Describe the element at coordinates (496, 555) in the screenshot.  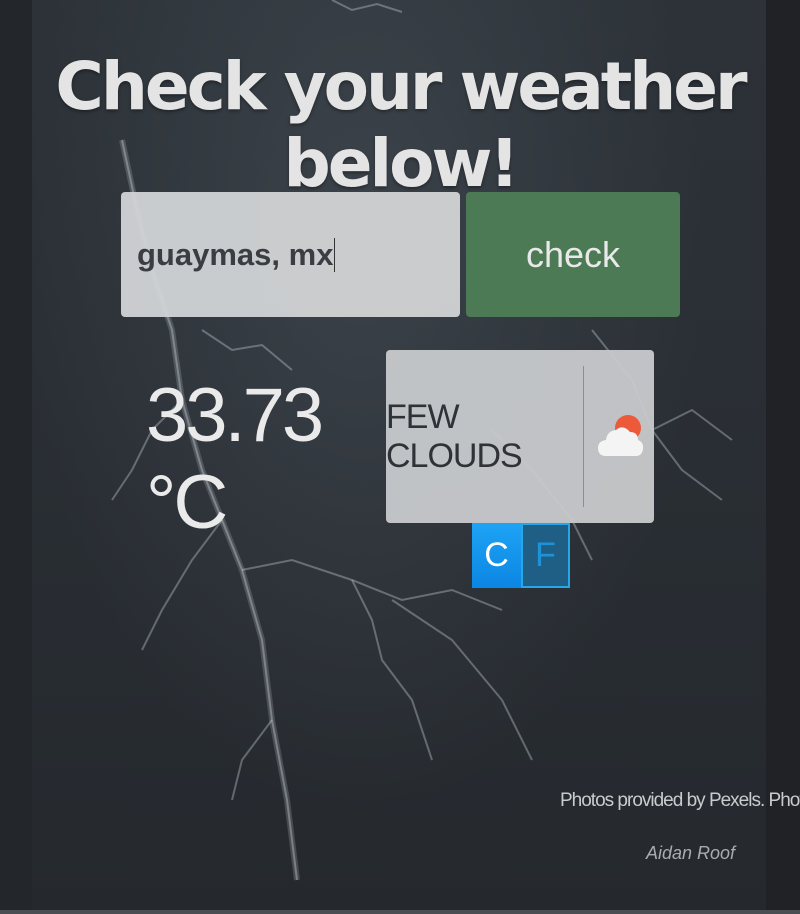
I see `celsius-button: C` at that location.